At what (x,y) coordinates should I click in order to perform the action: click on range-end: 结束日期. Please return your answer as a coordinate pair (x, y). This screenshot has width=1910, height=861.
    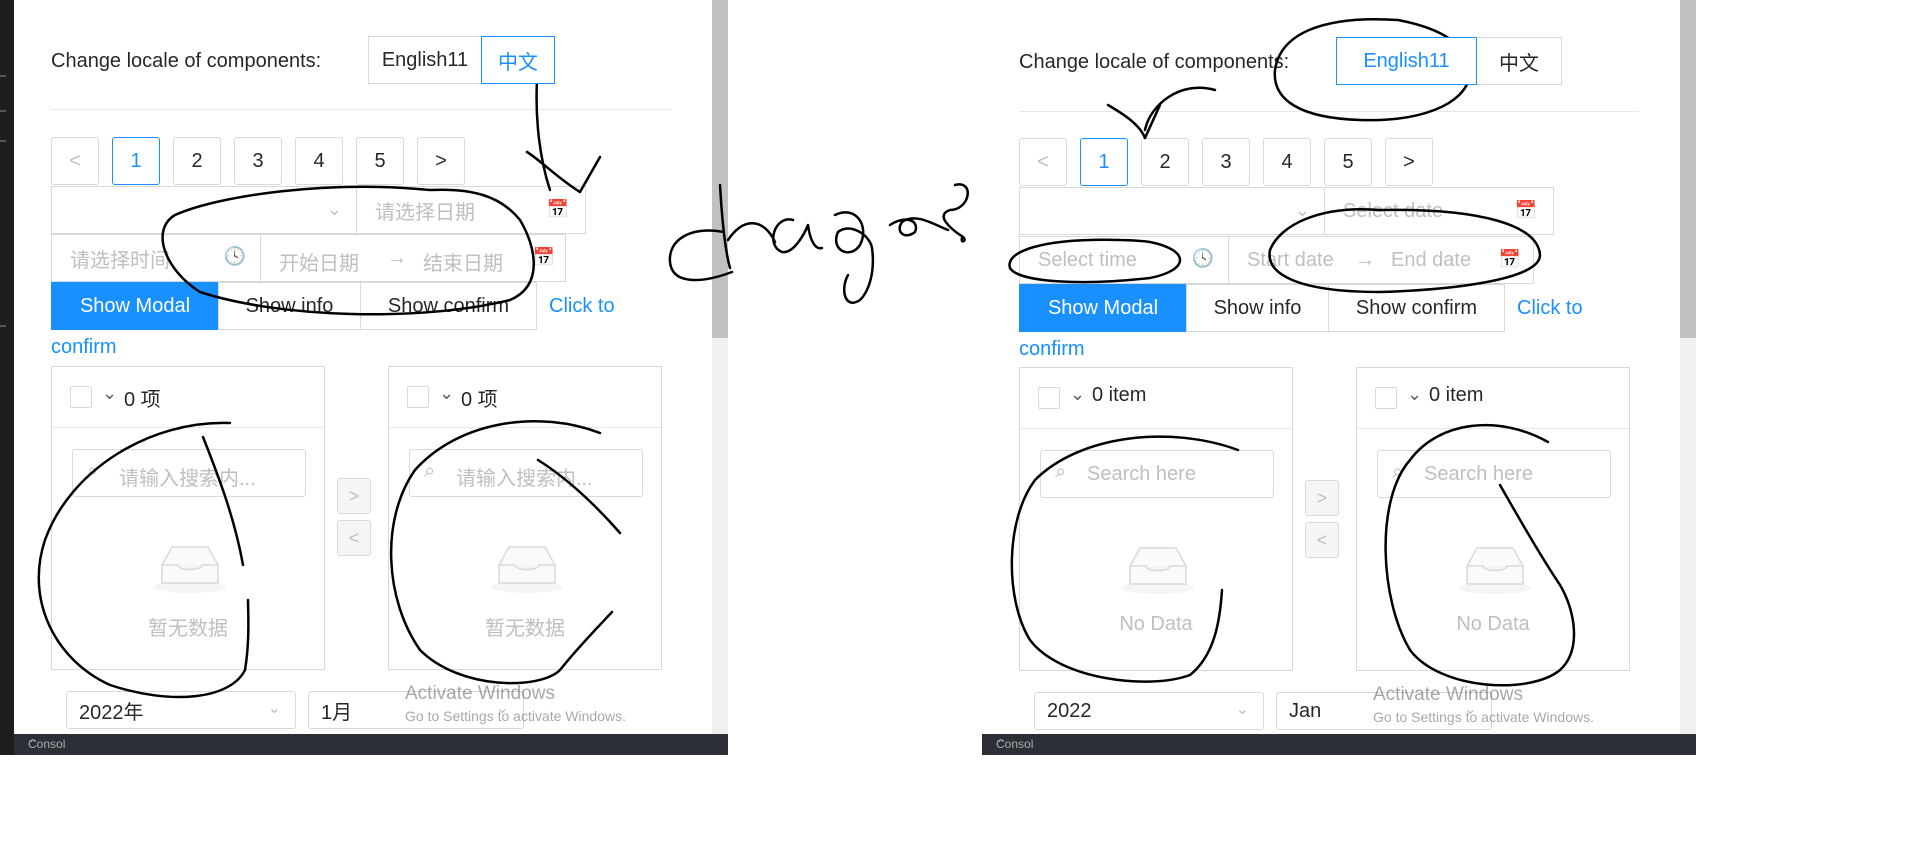
    Looking at the image, I should click on (463, 264).